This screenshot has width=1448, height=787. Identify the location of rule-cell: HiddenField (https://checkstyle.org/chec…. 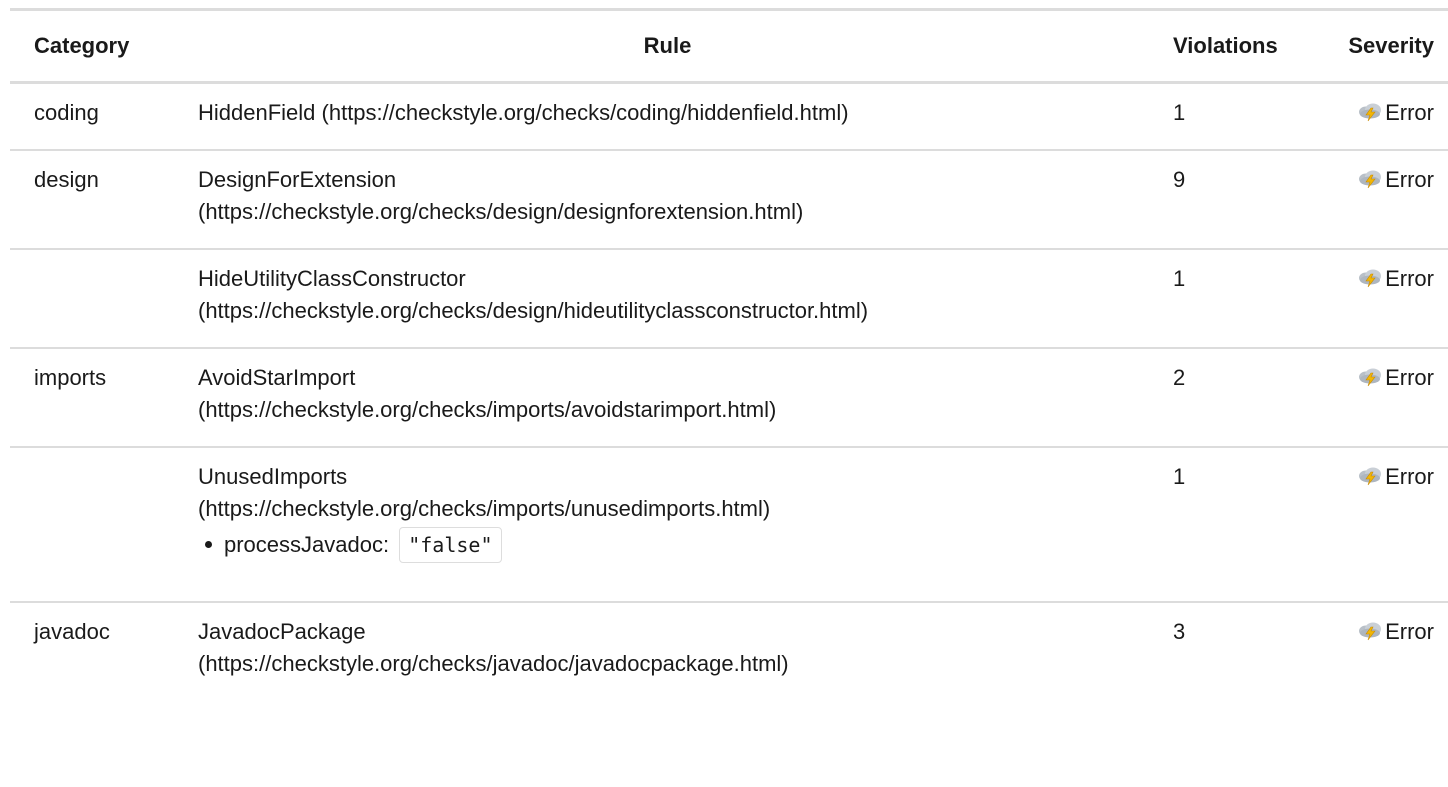
(661, 116).